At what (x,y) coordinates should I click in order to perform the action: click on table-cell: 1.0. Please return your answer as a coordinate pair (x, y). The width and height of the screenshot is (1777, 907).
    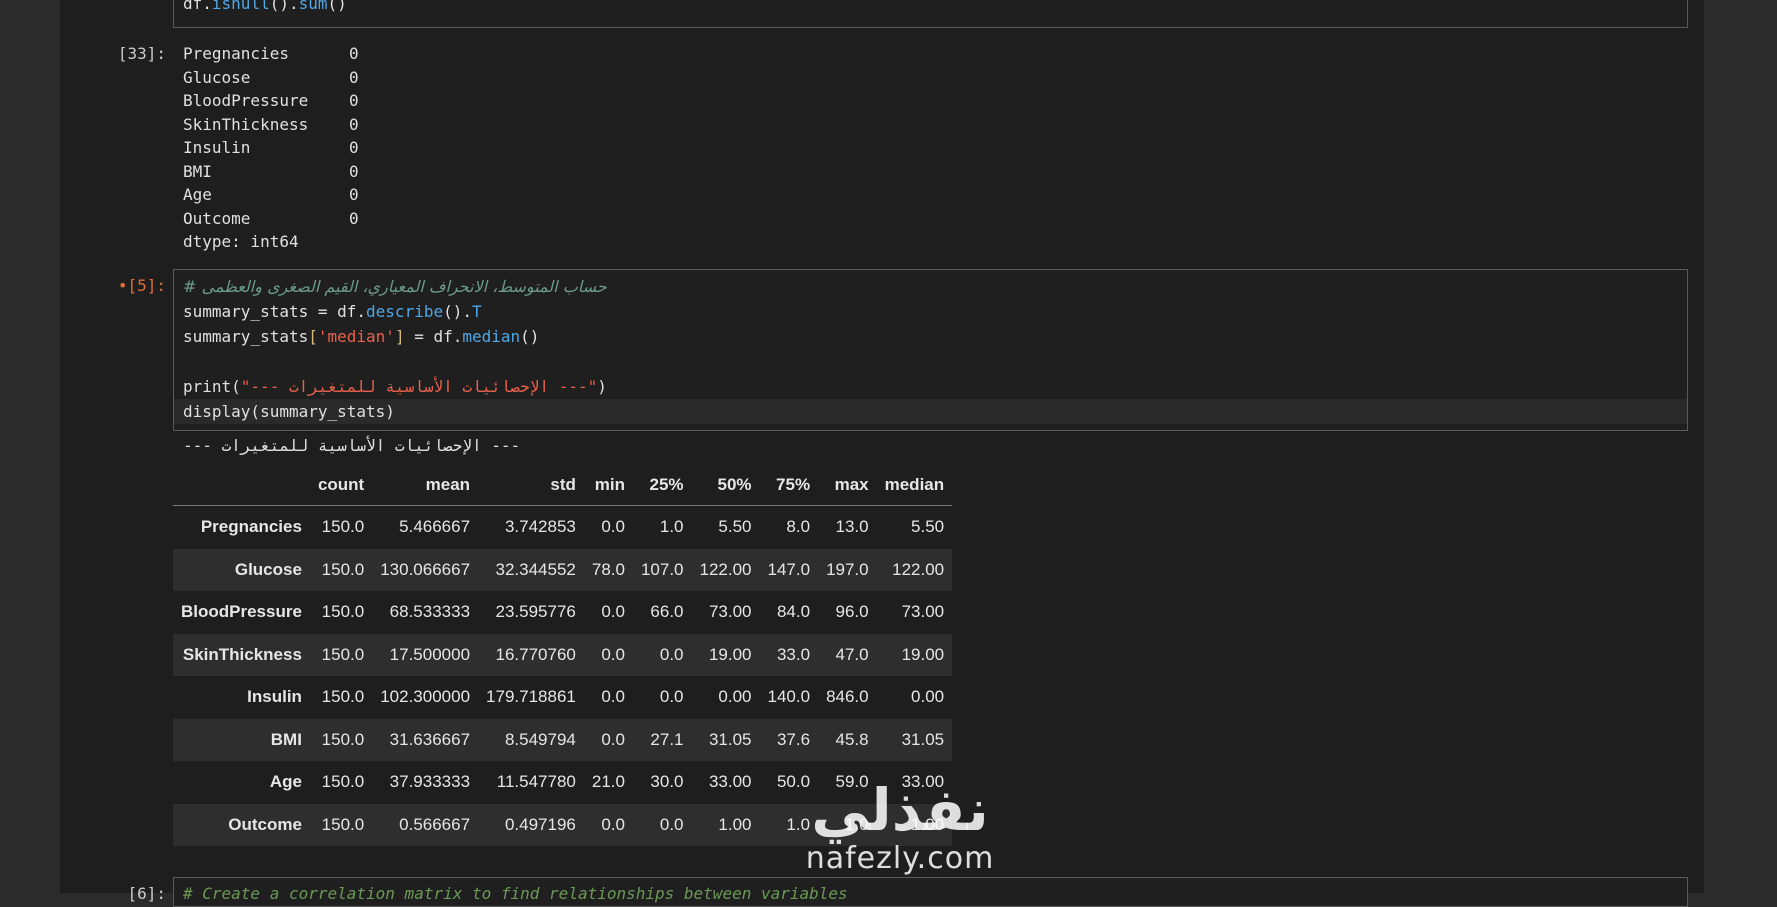
    Looking at the image, I should click on (671, 527).